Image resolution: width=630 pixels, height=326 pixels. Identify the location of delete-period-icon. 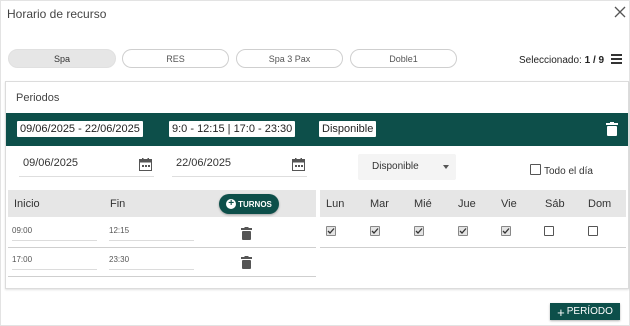
(612, 129).